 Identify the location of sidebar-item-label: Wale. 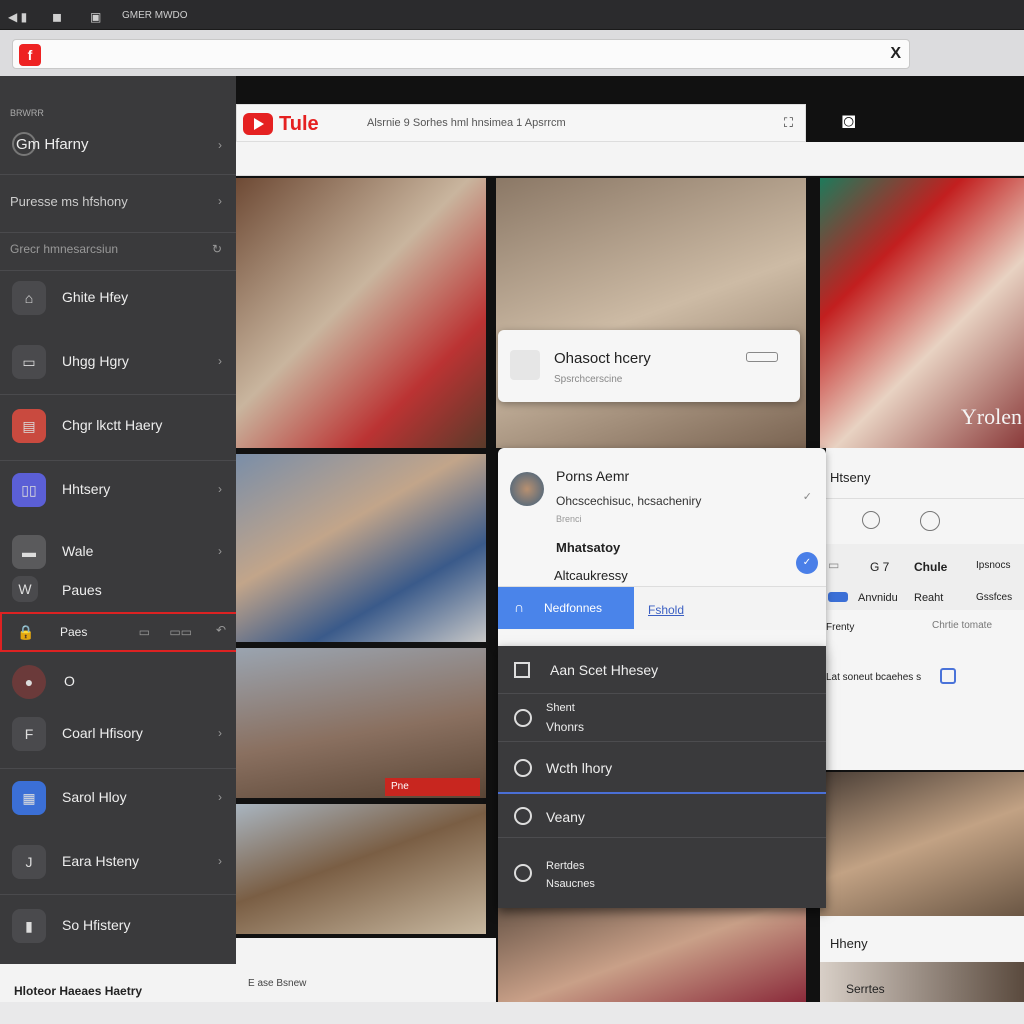
(78, 551).